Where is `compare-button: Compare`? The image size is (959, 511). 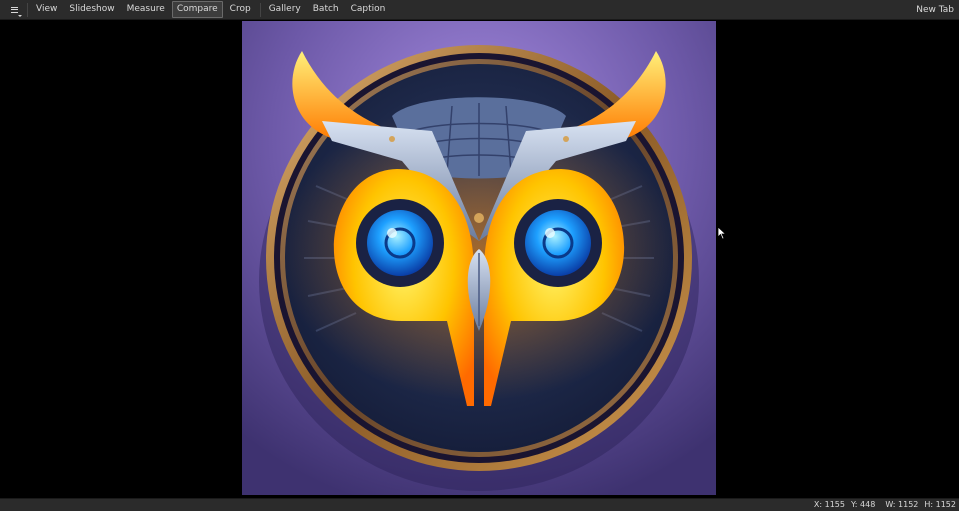 compare-button: Compare is located at coordinates (197, 9).